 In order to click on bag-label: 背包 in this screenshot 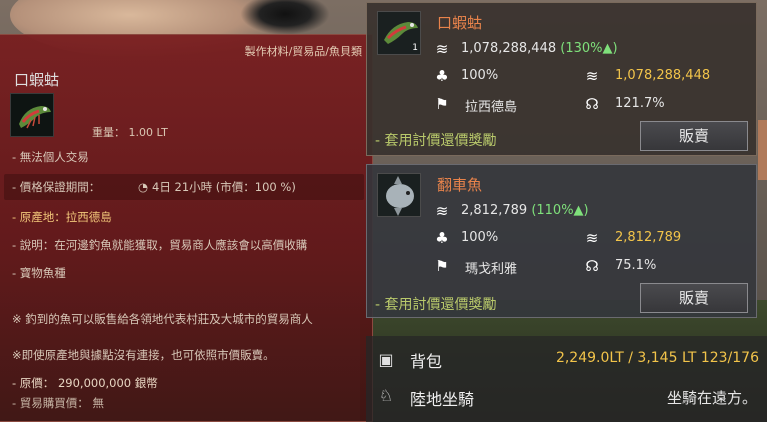, I will do `click(426, 361)`.